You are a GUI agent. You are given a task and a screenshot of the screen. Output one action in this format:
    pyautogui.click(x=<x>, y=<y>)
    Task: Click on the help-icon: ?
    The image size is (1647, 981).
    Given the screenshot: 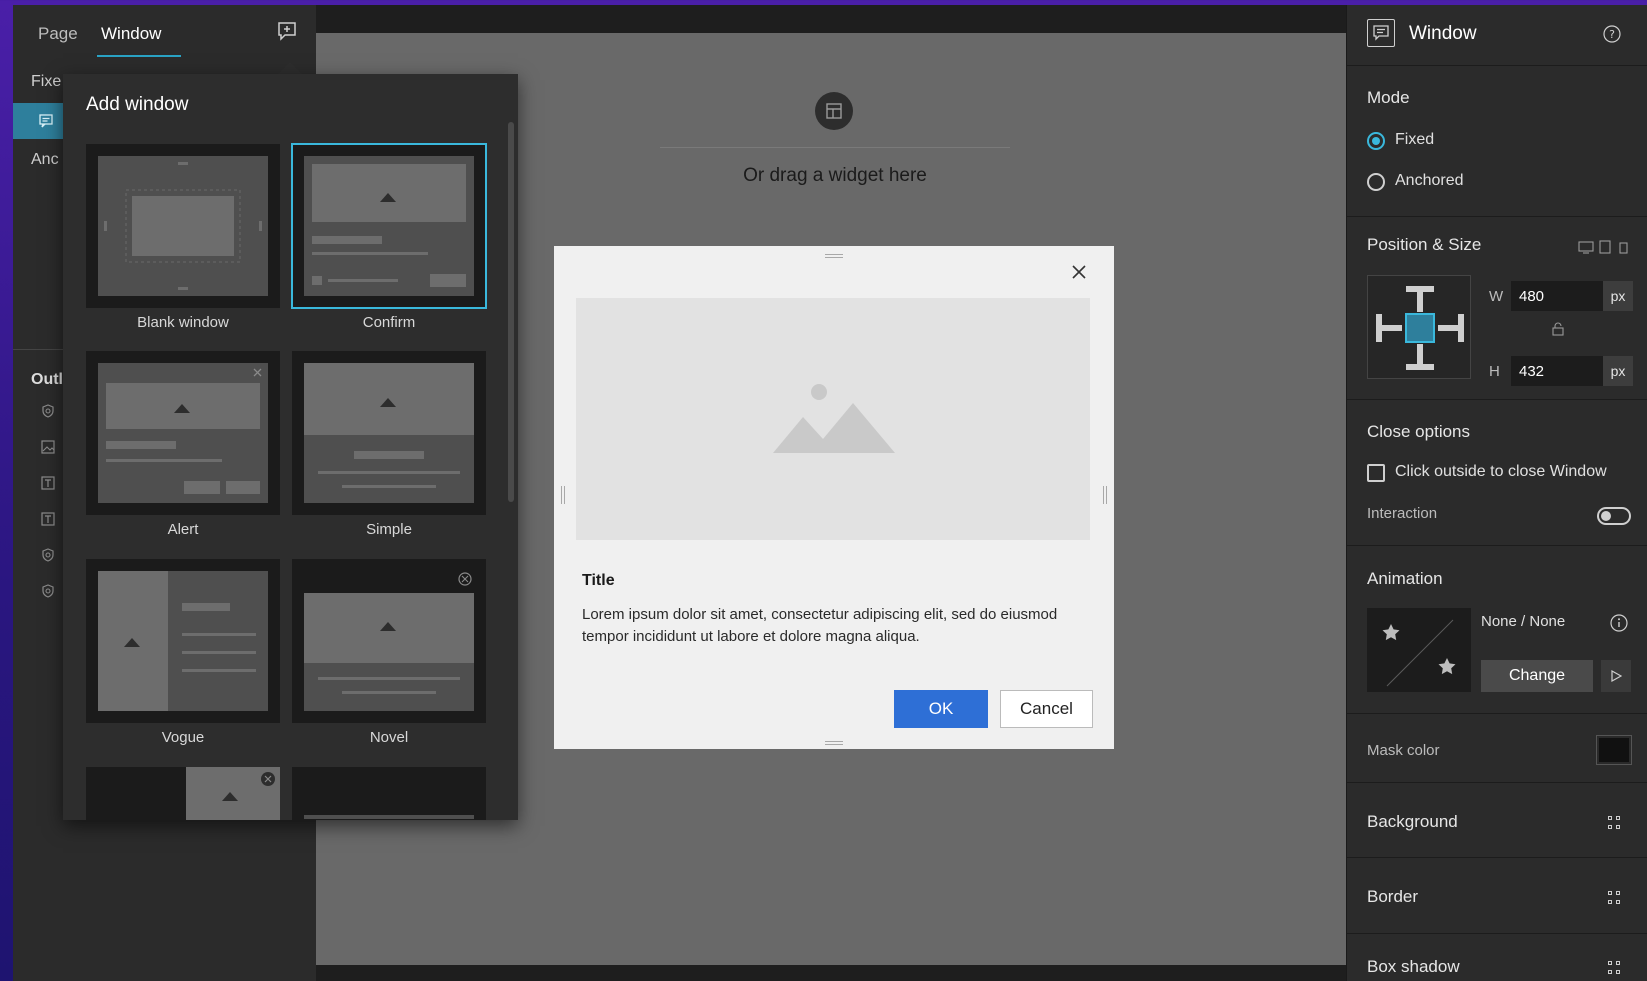 What is the action you would take?
    pyautogui.click(x=1612, y=34)
    